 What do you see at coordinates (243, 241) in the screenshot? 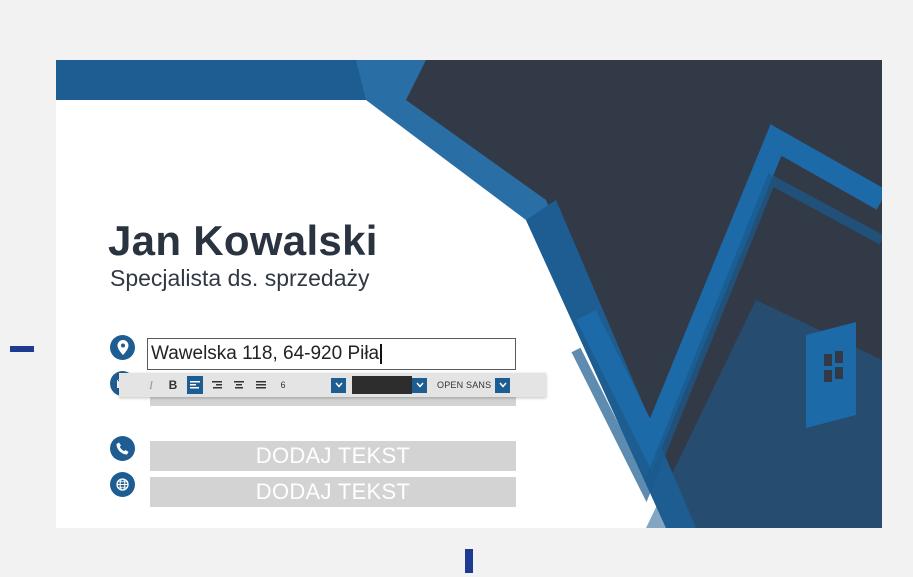
I see `name-text: Jan Kowalski` at bounding box center [243, 241].